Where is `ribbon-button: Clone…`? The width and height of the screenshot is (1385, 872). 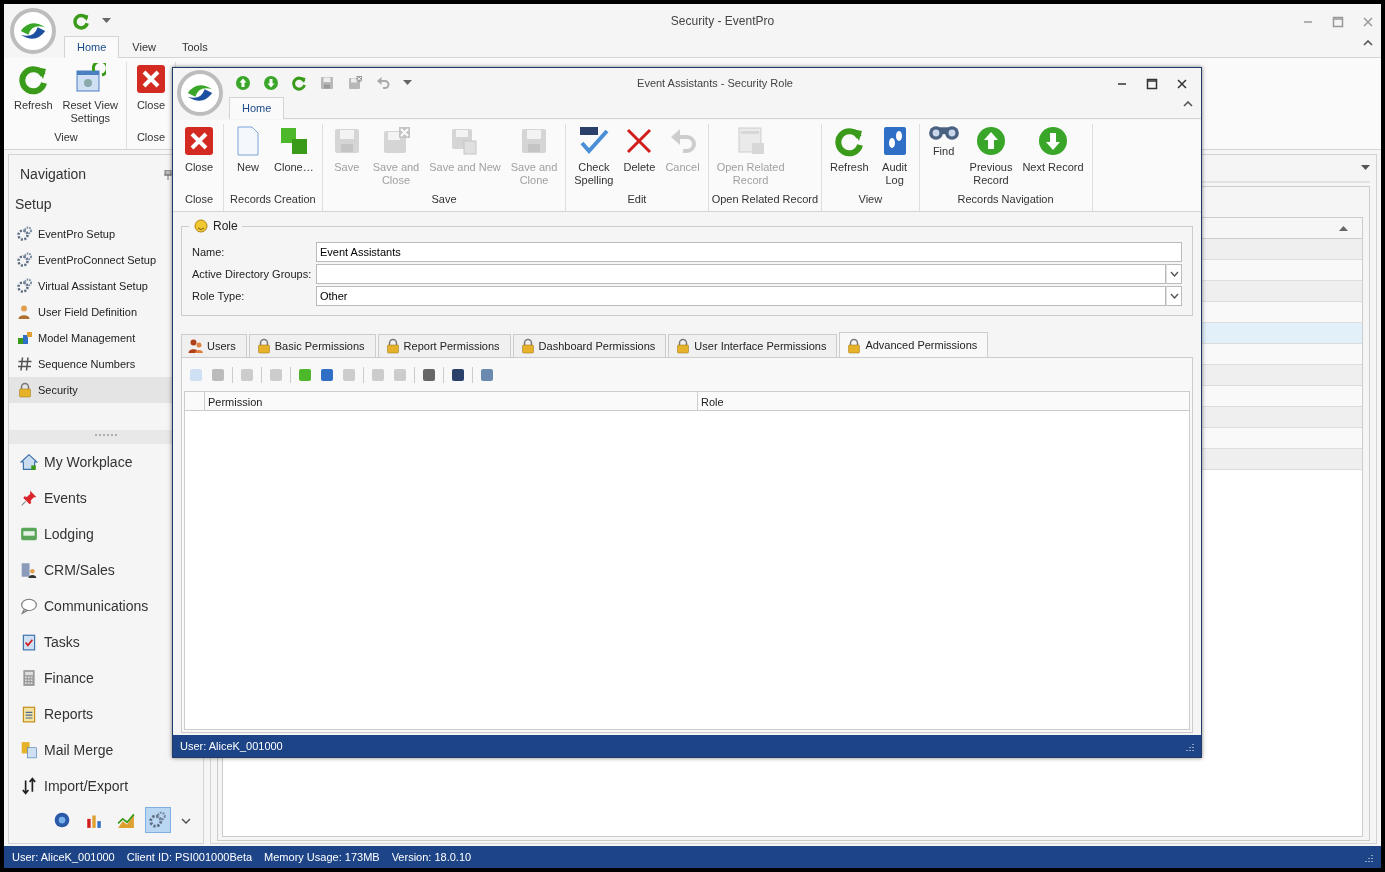 ribbon-button: Clone… is located at coordinates (294, 149).